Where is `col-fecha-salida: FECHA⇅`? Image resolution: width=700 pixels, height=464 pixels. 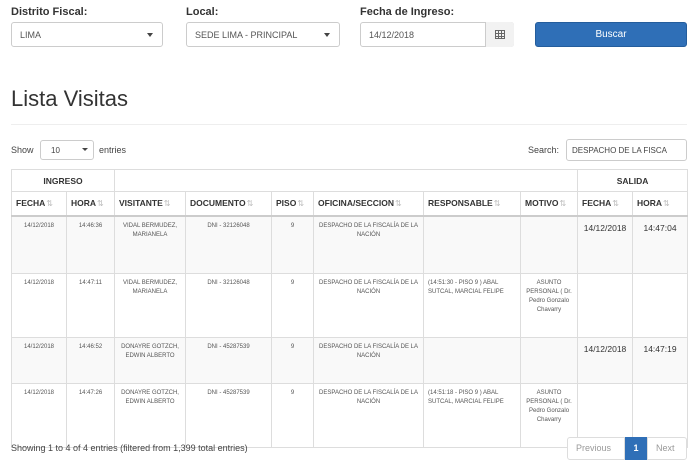 col-fecha-salida: FECHA⇅ is located at coordinates (605, 204).